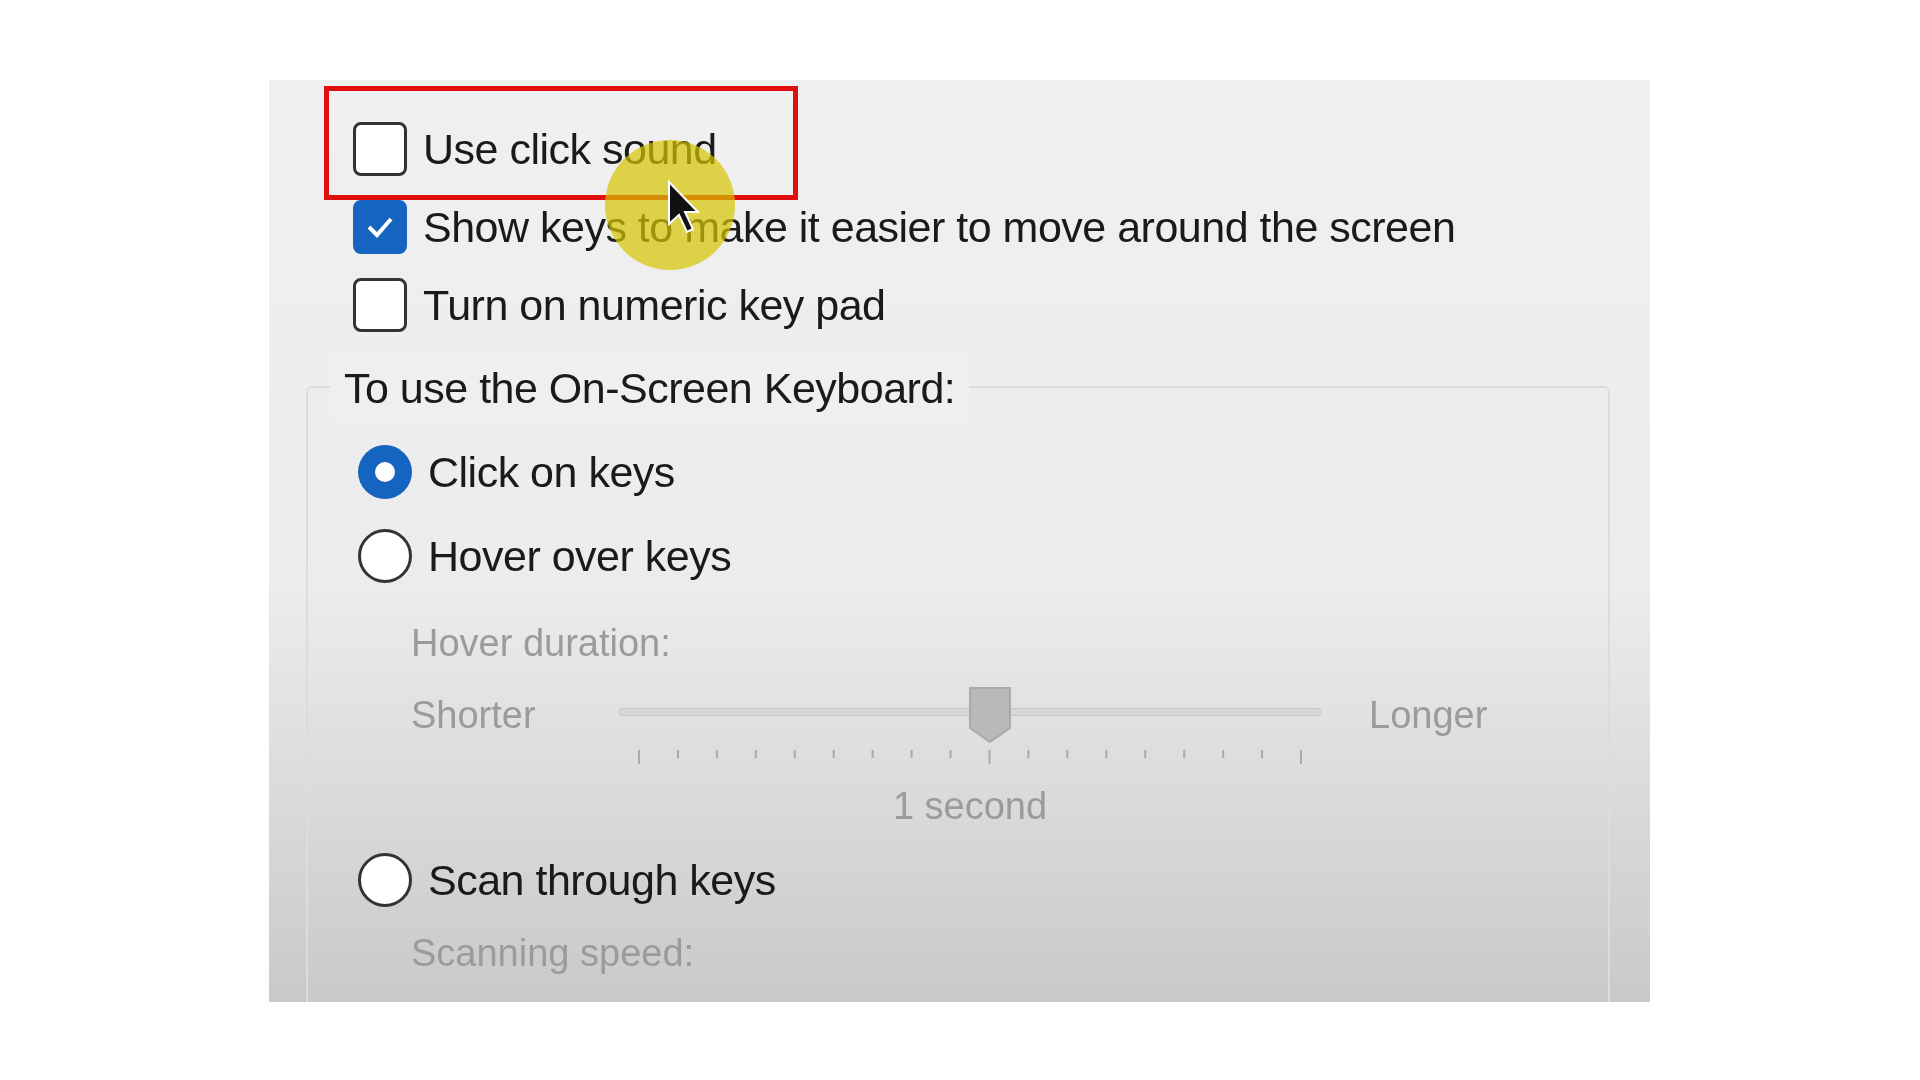 Image resolution: width=1920 pixels, height=1080 pixels. Describe the element at coordinates (654, 305) in the screenshot. I see `checkbox-label: Turn on numeric key pad` at that location.